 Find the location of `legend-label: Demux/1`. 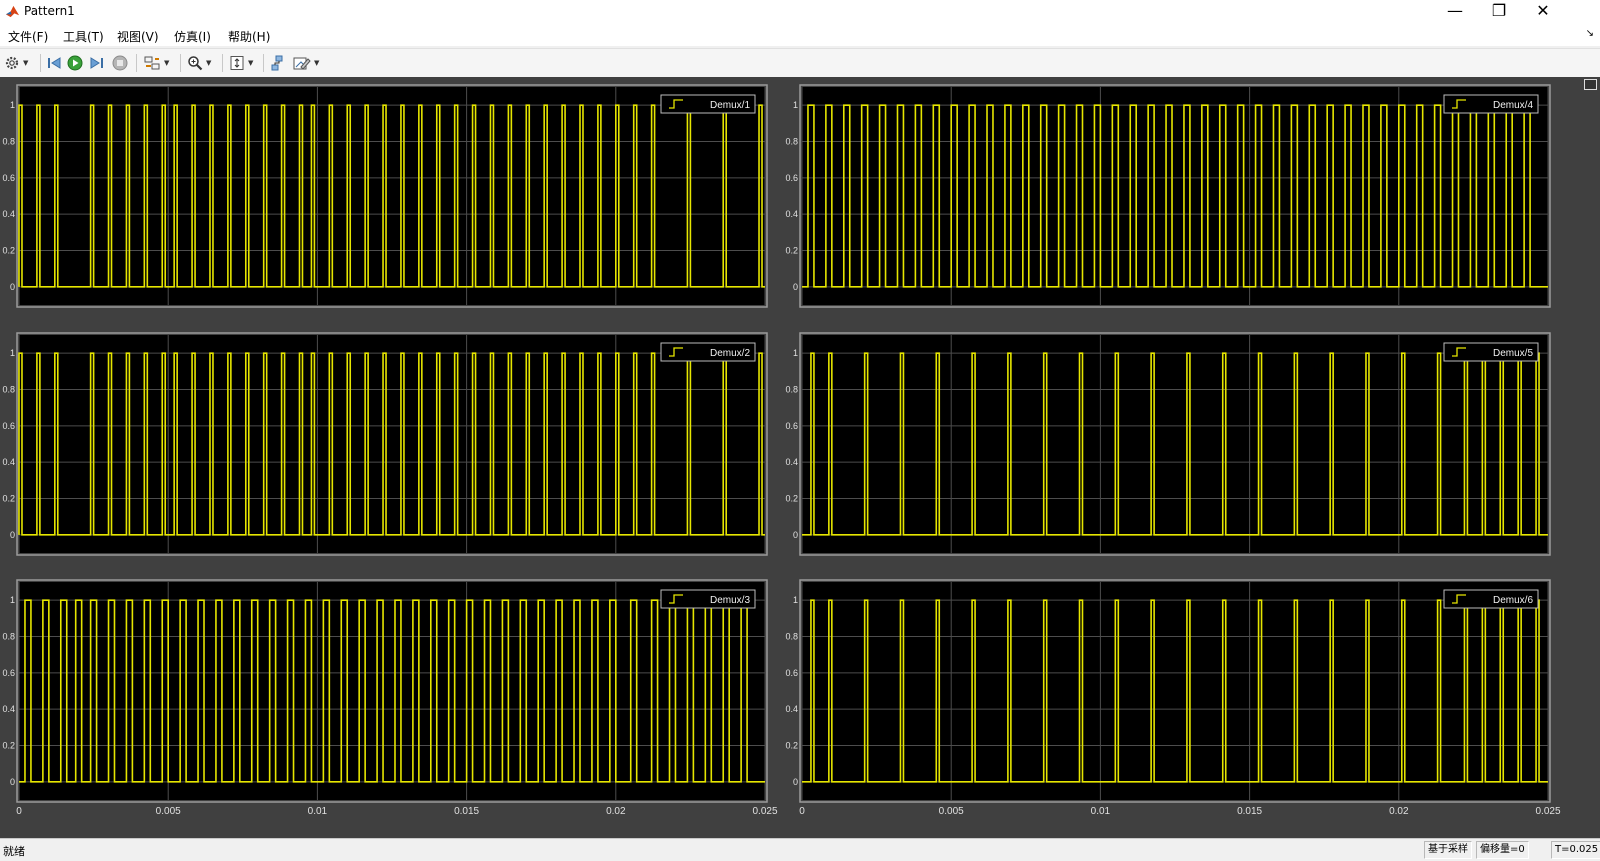

legend-label: Demux/1 is located at coordinates (730, 105).